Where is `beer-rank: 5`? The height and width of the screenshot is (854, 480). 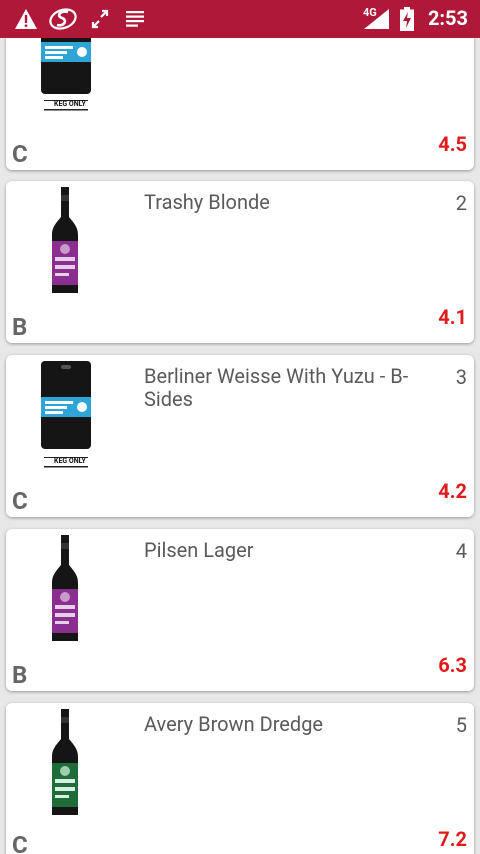
beer-rank: 5 is located at coordinates (461, 725).